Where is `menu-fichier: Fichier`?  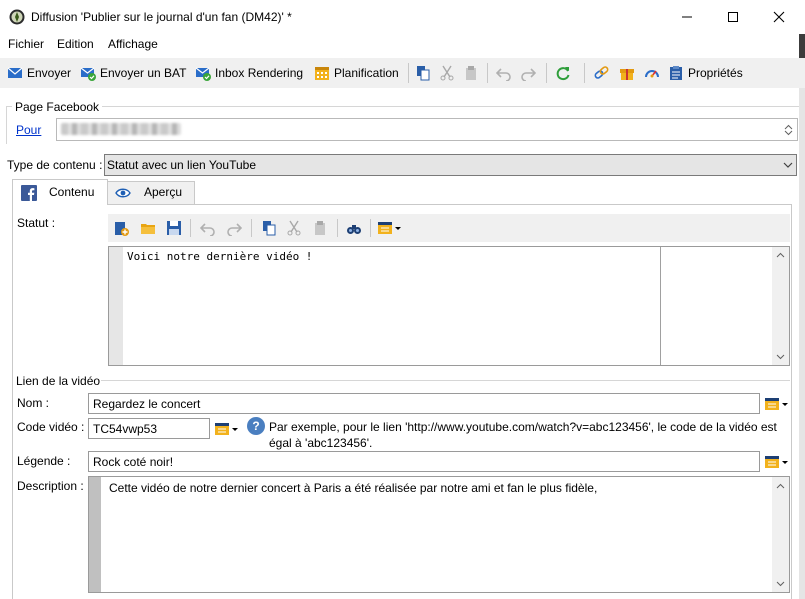 menu-fichier: Fichier is located at coordinates (26, 44).